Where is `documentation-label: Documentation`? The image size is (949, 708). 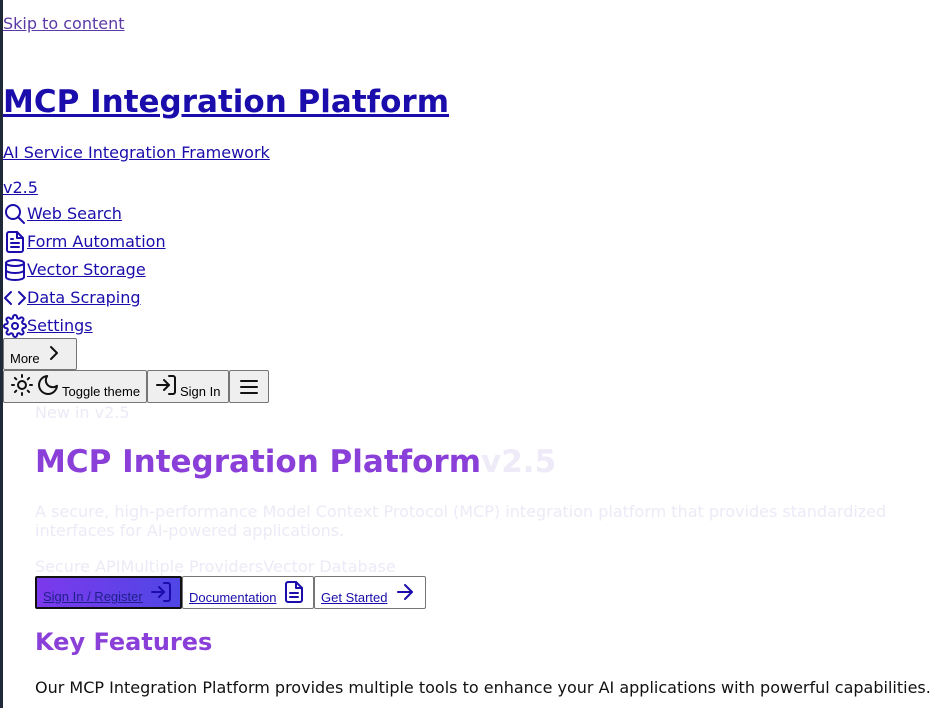
documentation-label: Documentation is located at coordinates (233, 597).